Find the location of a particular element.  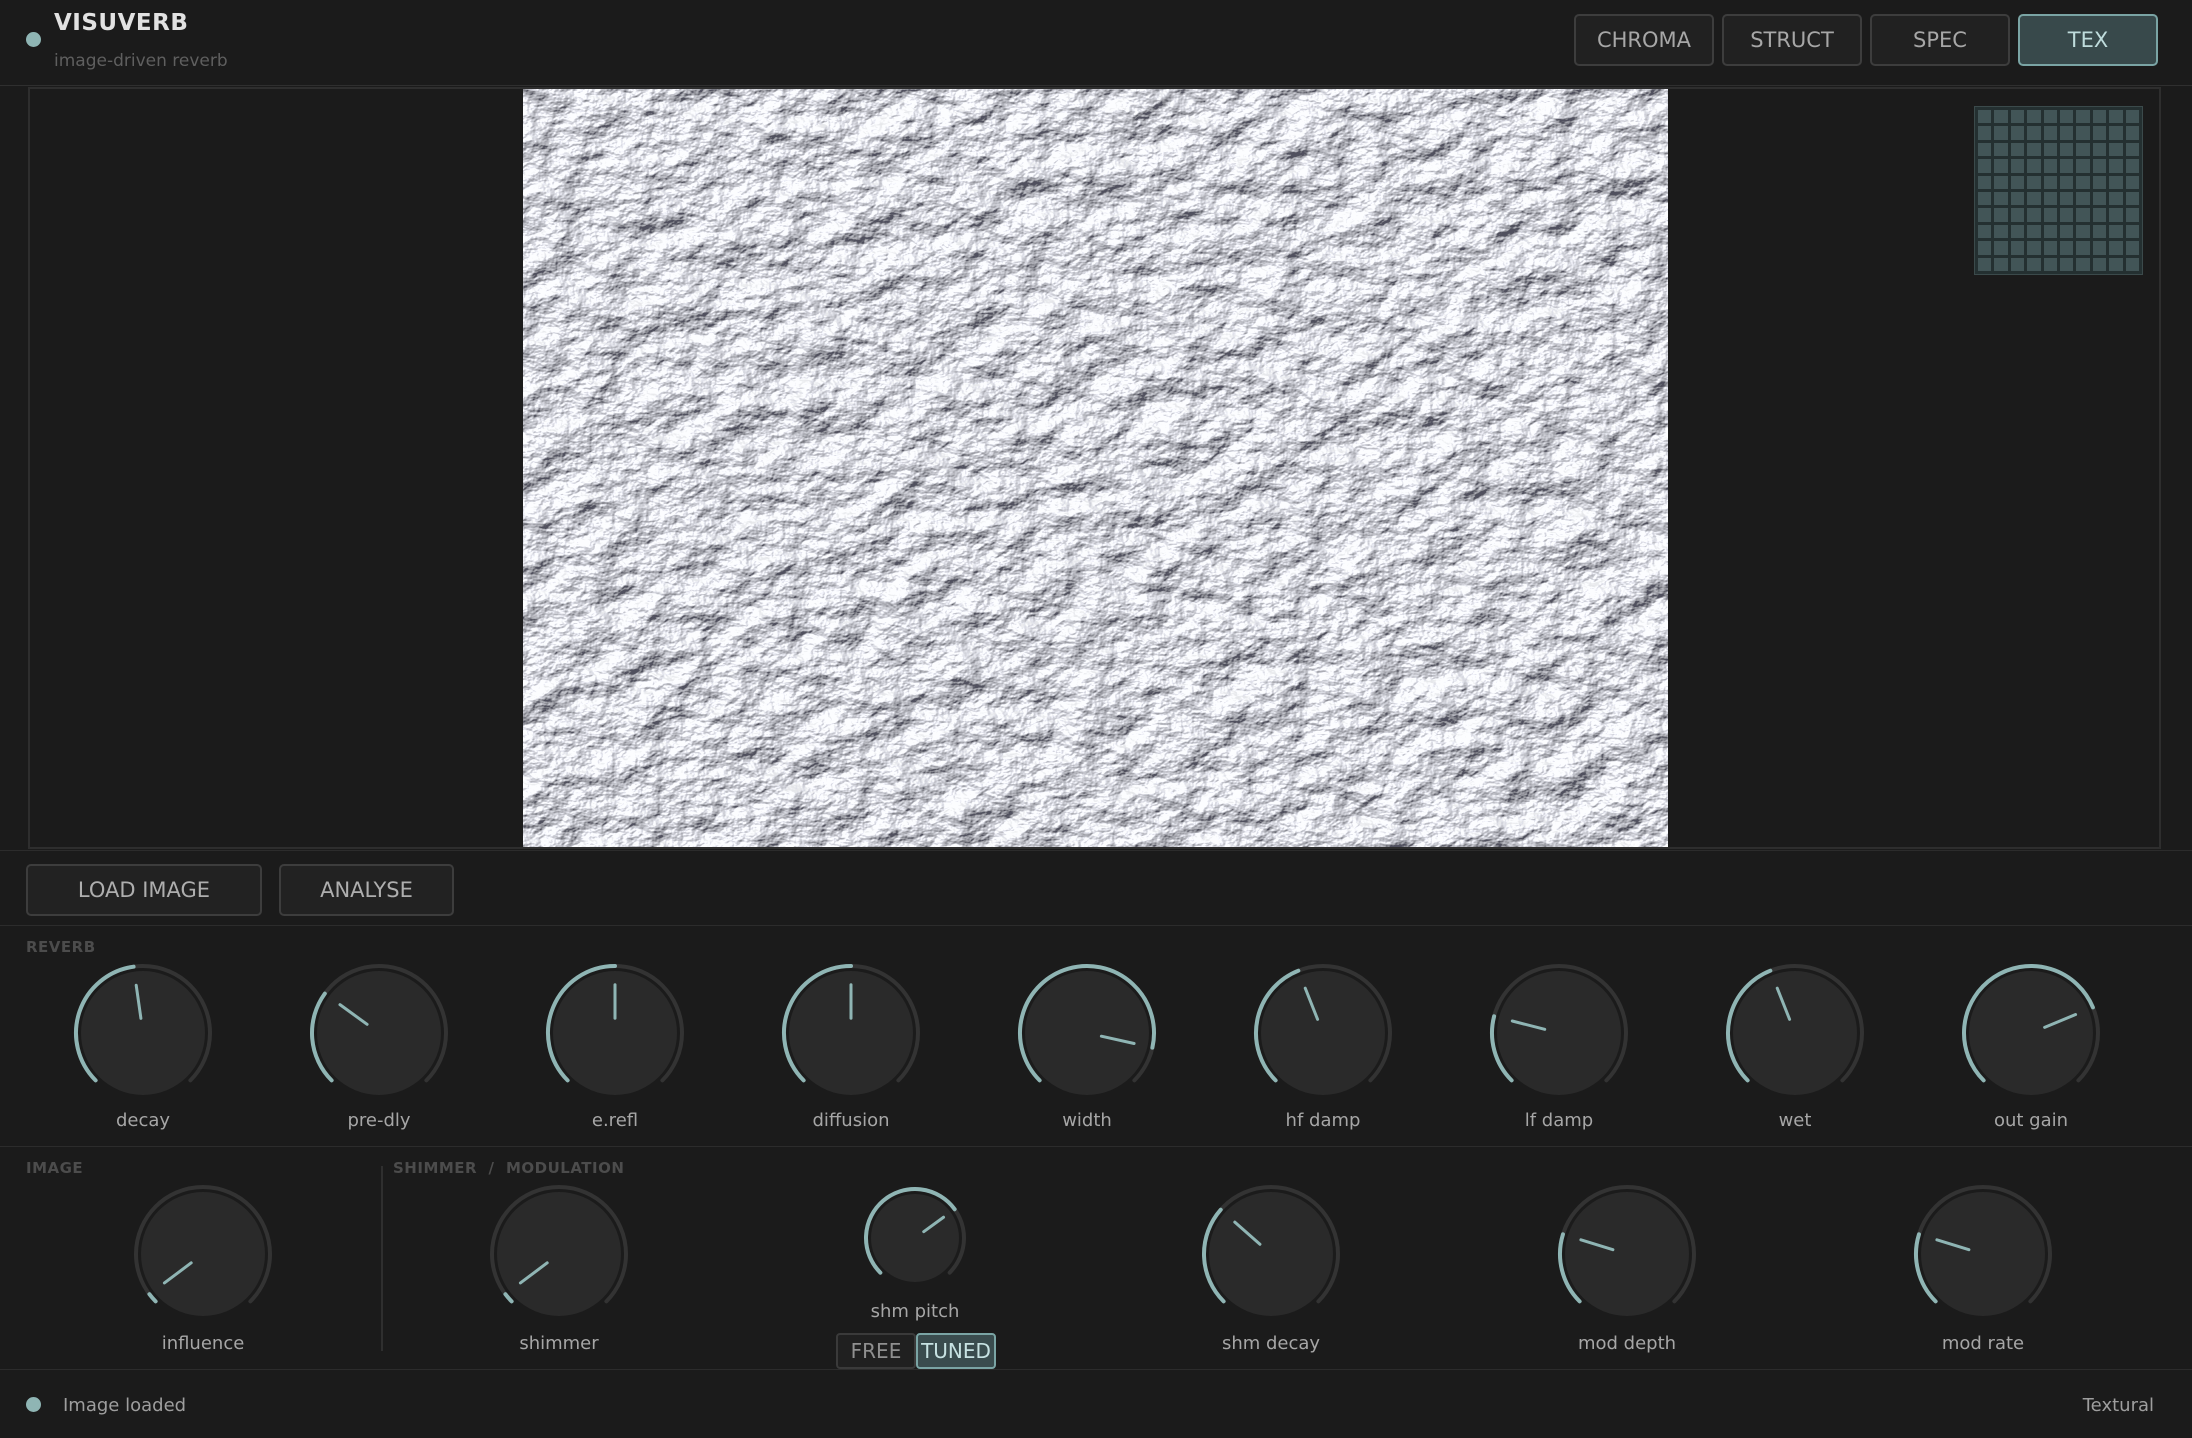

segment-label: FREE is located at coordinates (876, 1351).